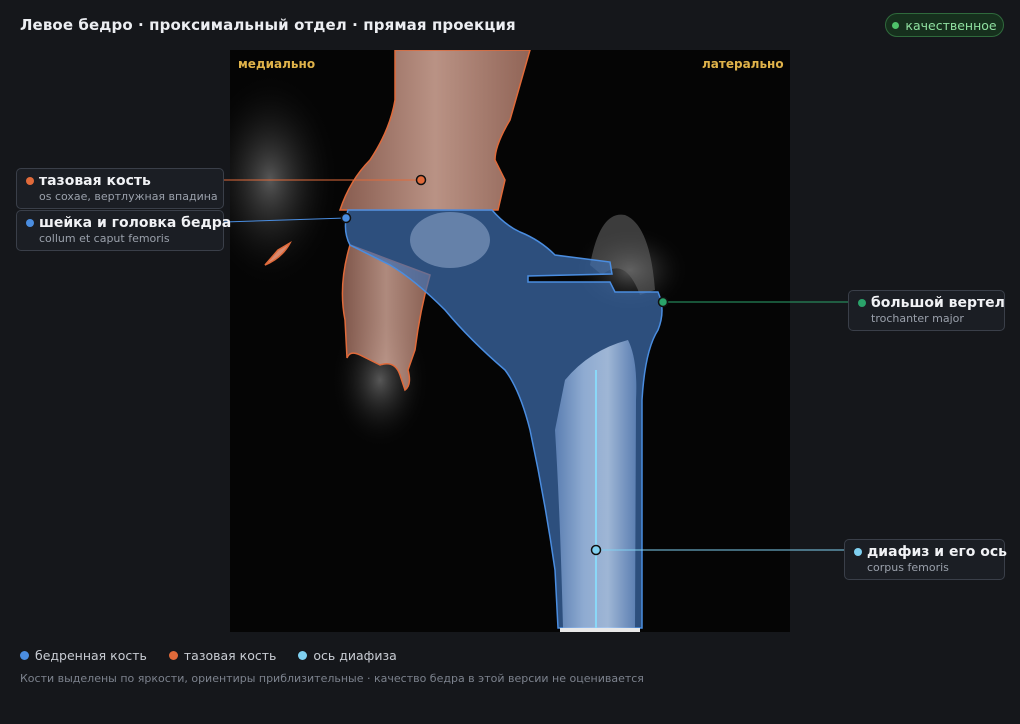 The image size is (1020, 724). What do you see at coordinates (908, 567) in the screenshot?
I see `annotation-subtitle: corpus femoris` at bounding box center [908, 567].